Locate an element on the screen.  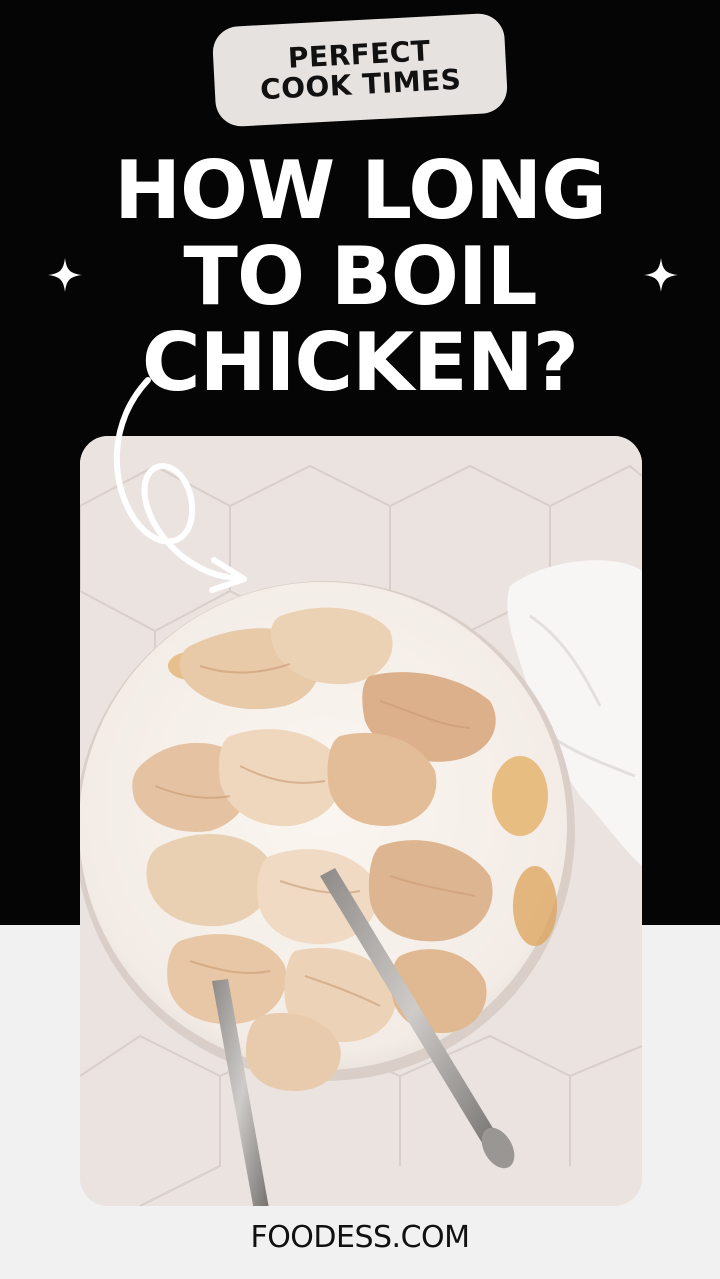
badge-line-2: COOK TIMES is located at coordinates (361, 84).